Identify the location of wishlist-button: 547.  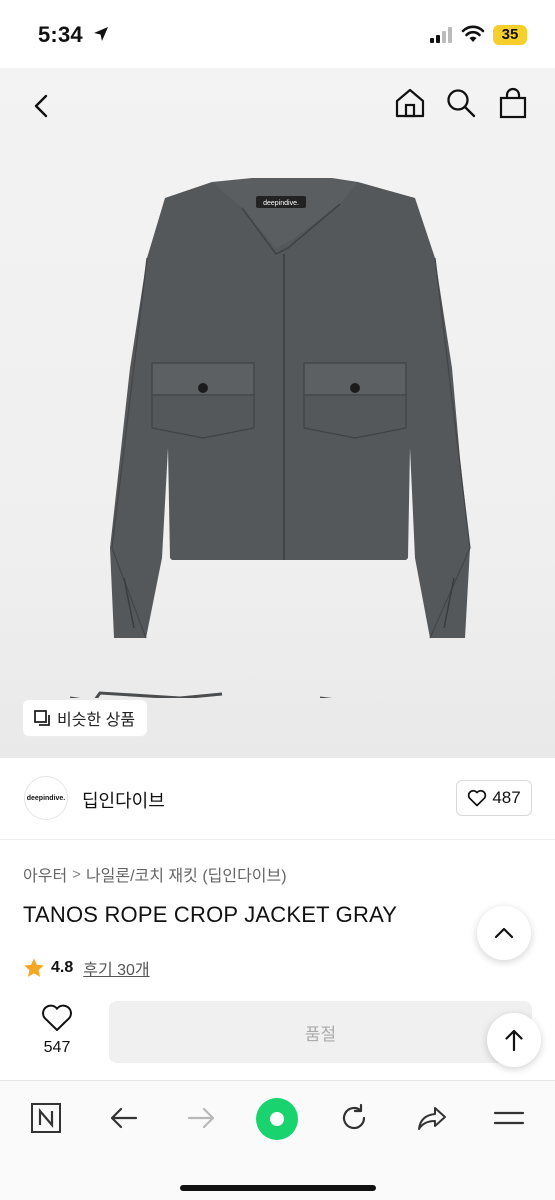
(57, 1033).